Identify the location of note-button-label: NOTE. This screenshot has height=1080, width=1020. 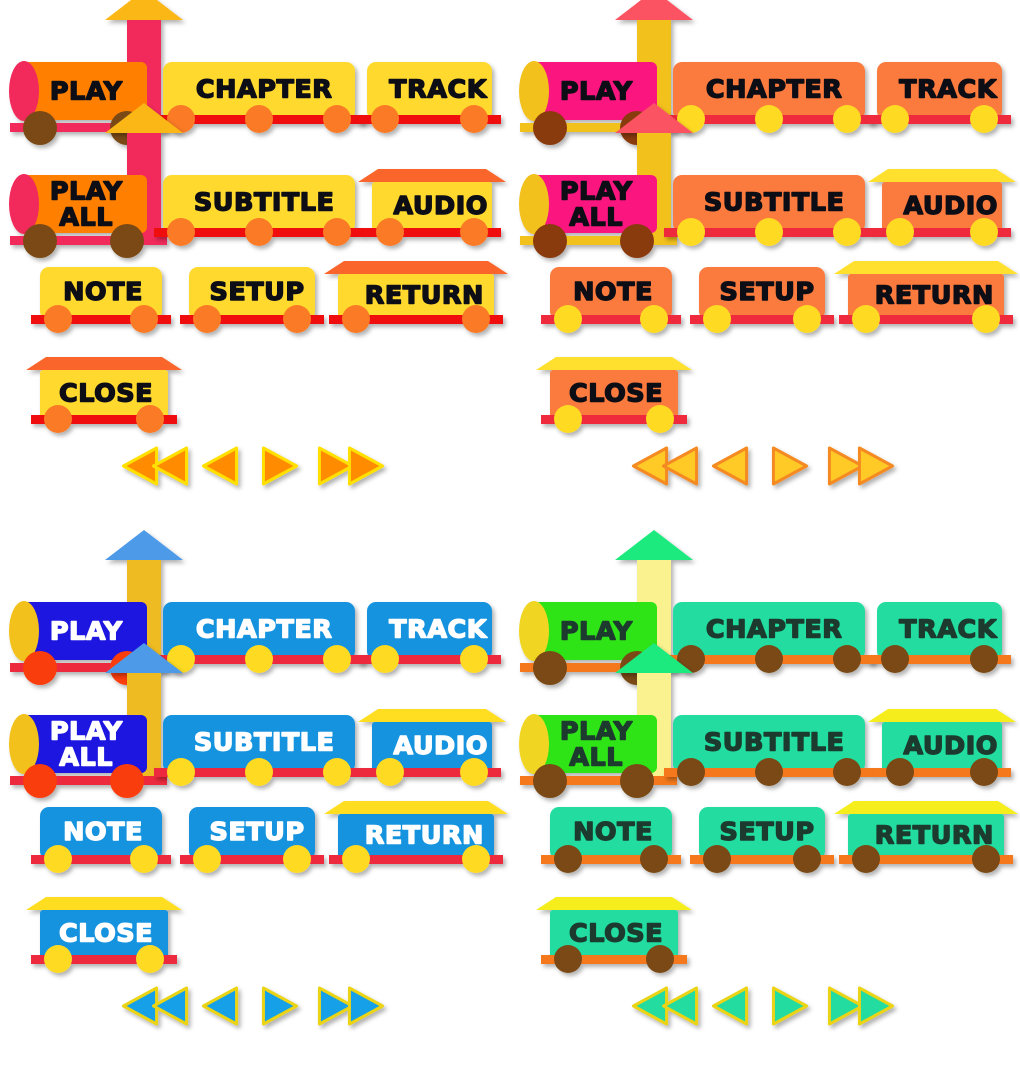
(103, 291).